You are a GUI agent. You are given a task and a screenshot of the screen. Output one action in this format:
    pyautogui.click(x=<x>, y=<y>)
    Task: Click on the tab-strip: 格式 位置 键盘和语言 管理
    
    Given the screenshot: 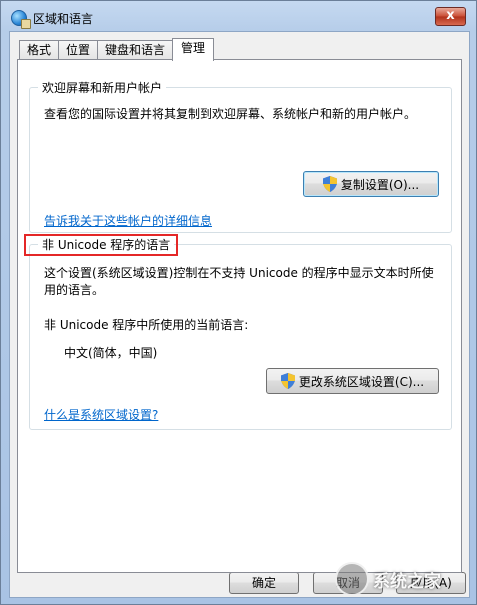 What is the action you would take?
    pyautogui.click(x=117, y=49)
    